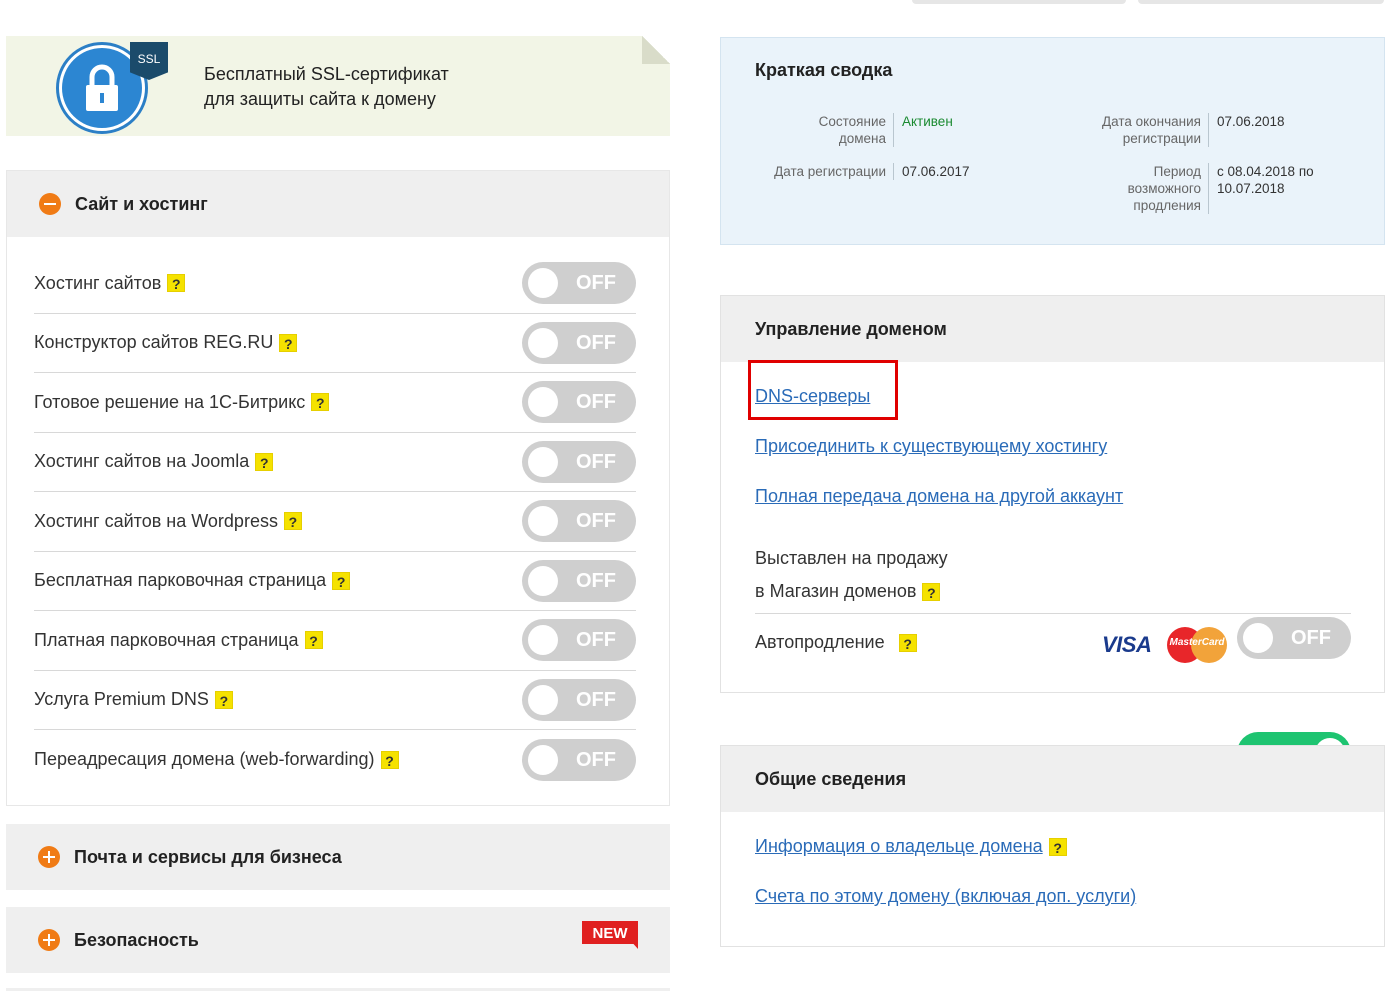 The width and height of the screenshot is (1400, 991). What do you see at coordinates (338, 940) in the screenshot?
I see `security-section-header: Безопасность NEW` at bounding box center [338, 940].